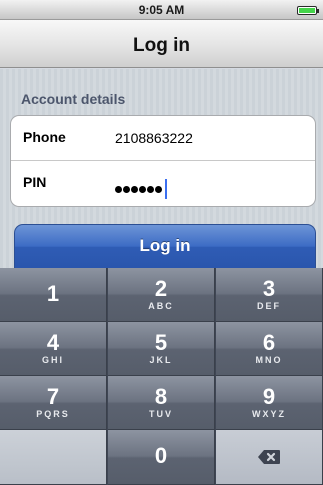 This screenshot has width=323, height=485. Describe the element at coordinates (161, 306) in the screenshot. I see `key-letters: ABC` at that location.